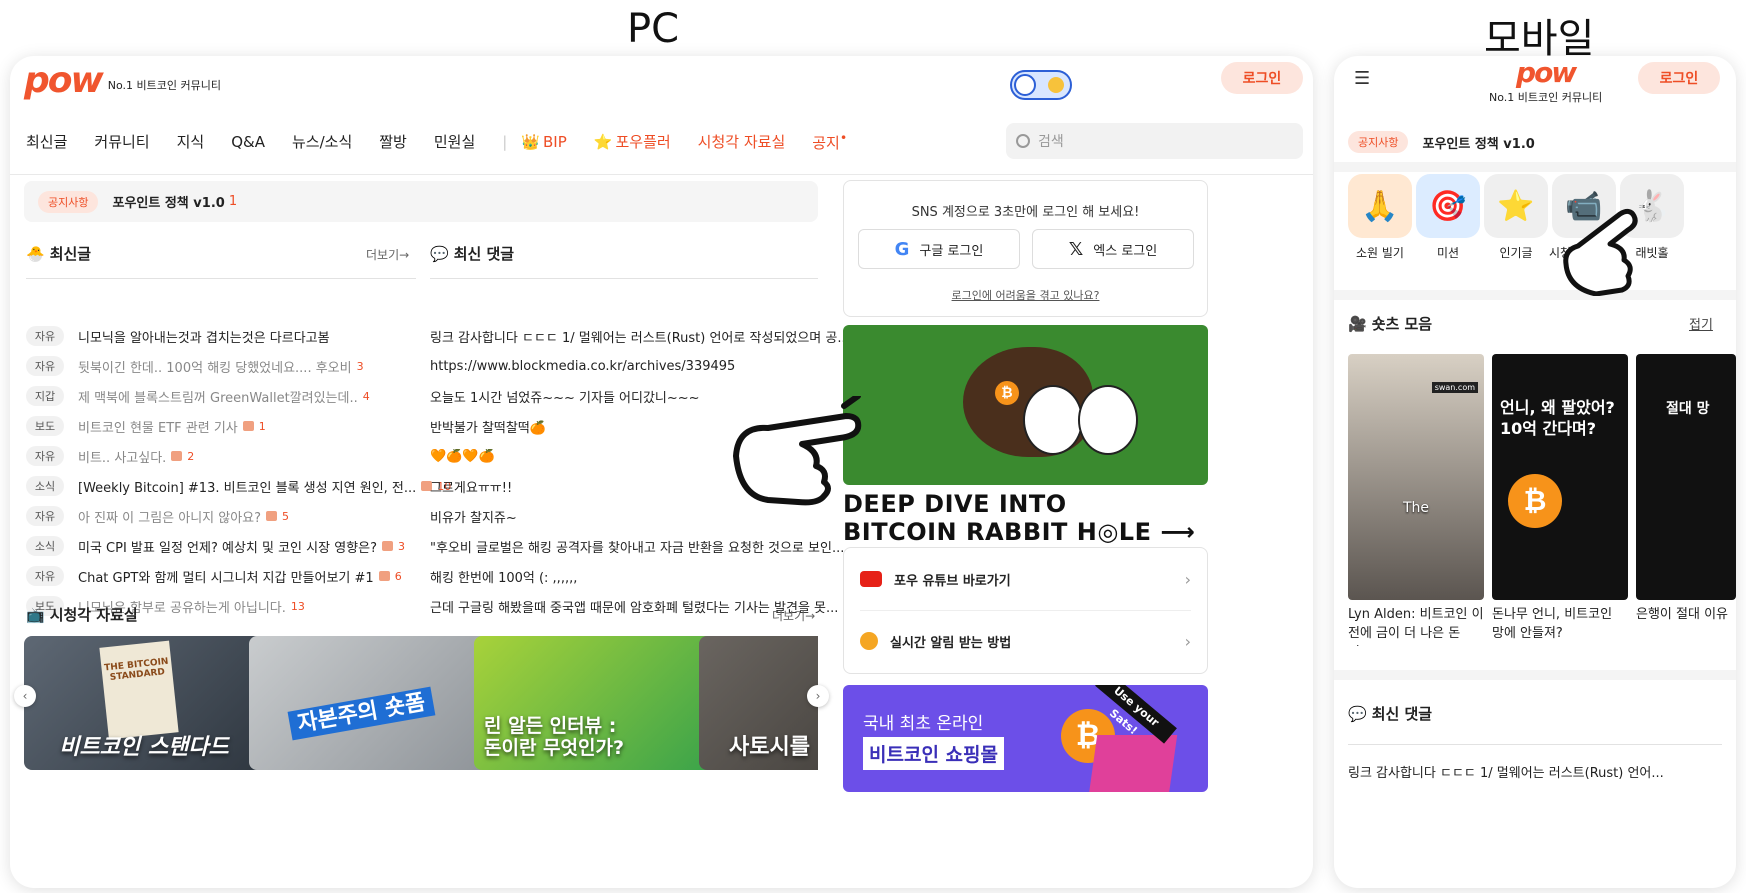 This screenshot has width=1746, height=893. What do you see at coordinates (871, 579) in the screenshot?
I see `youtube-icon` at bounding box center [871, 579].